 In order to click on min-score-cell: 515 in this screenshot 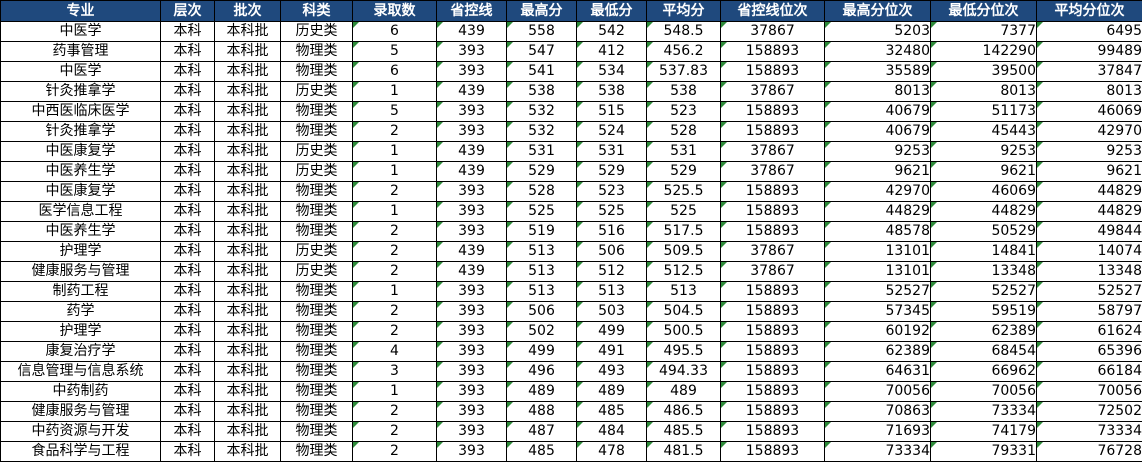, I will do `click(612, 112)`.